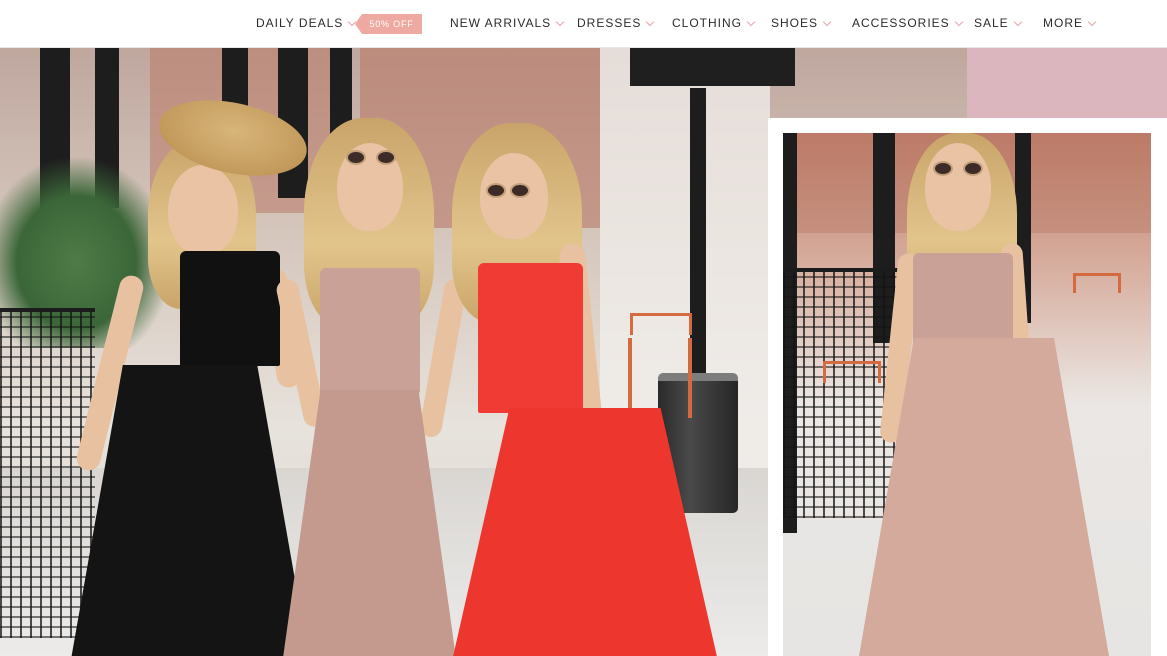 This screenshot has width=1167, height=656. I want to click on nav-item-clothing: CLOTHING, so click(714, 23).